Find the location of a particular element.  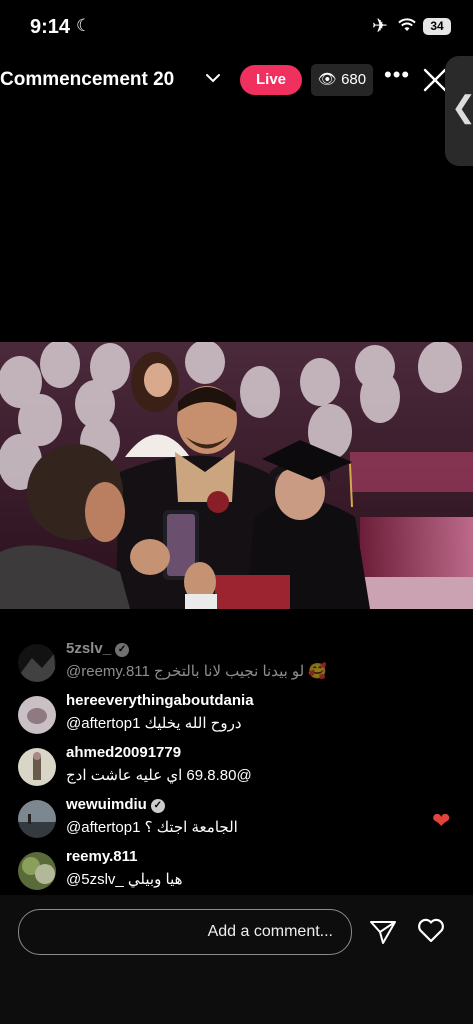

list-item: ahmed20091779 @69.8.80 اي عليه عاشت ادج is located at coordinates (236, 766).